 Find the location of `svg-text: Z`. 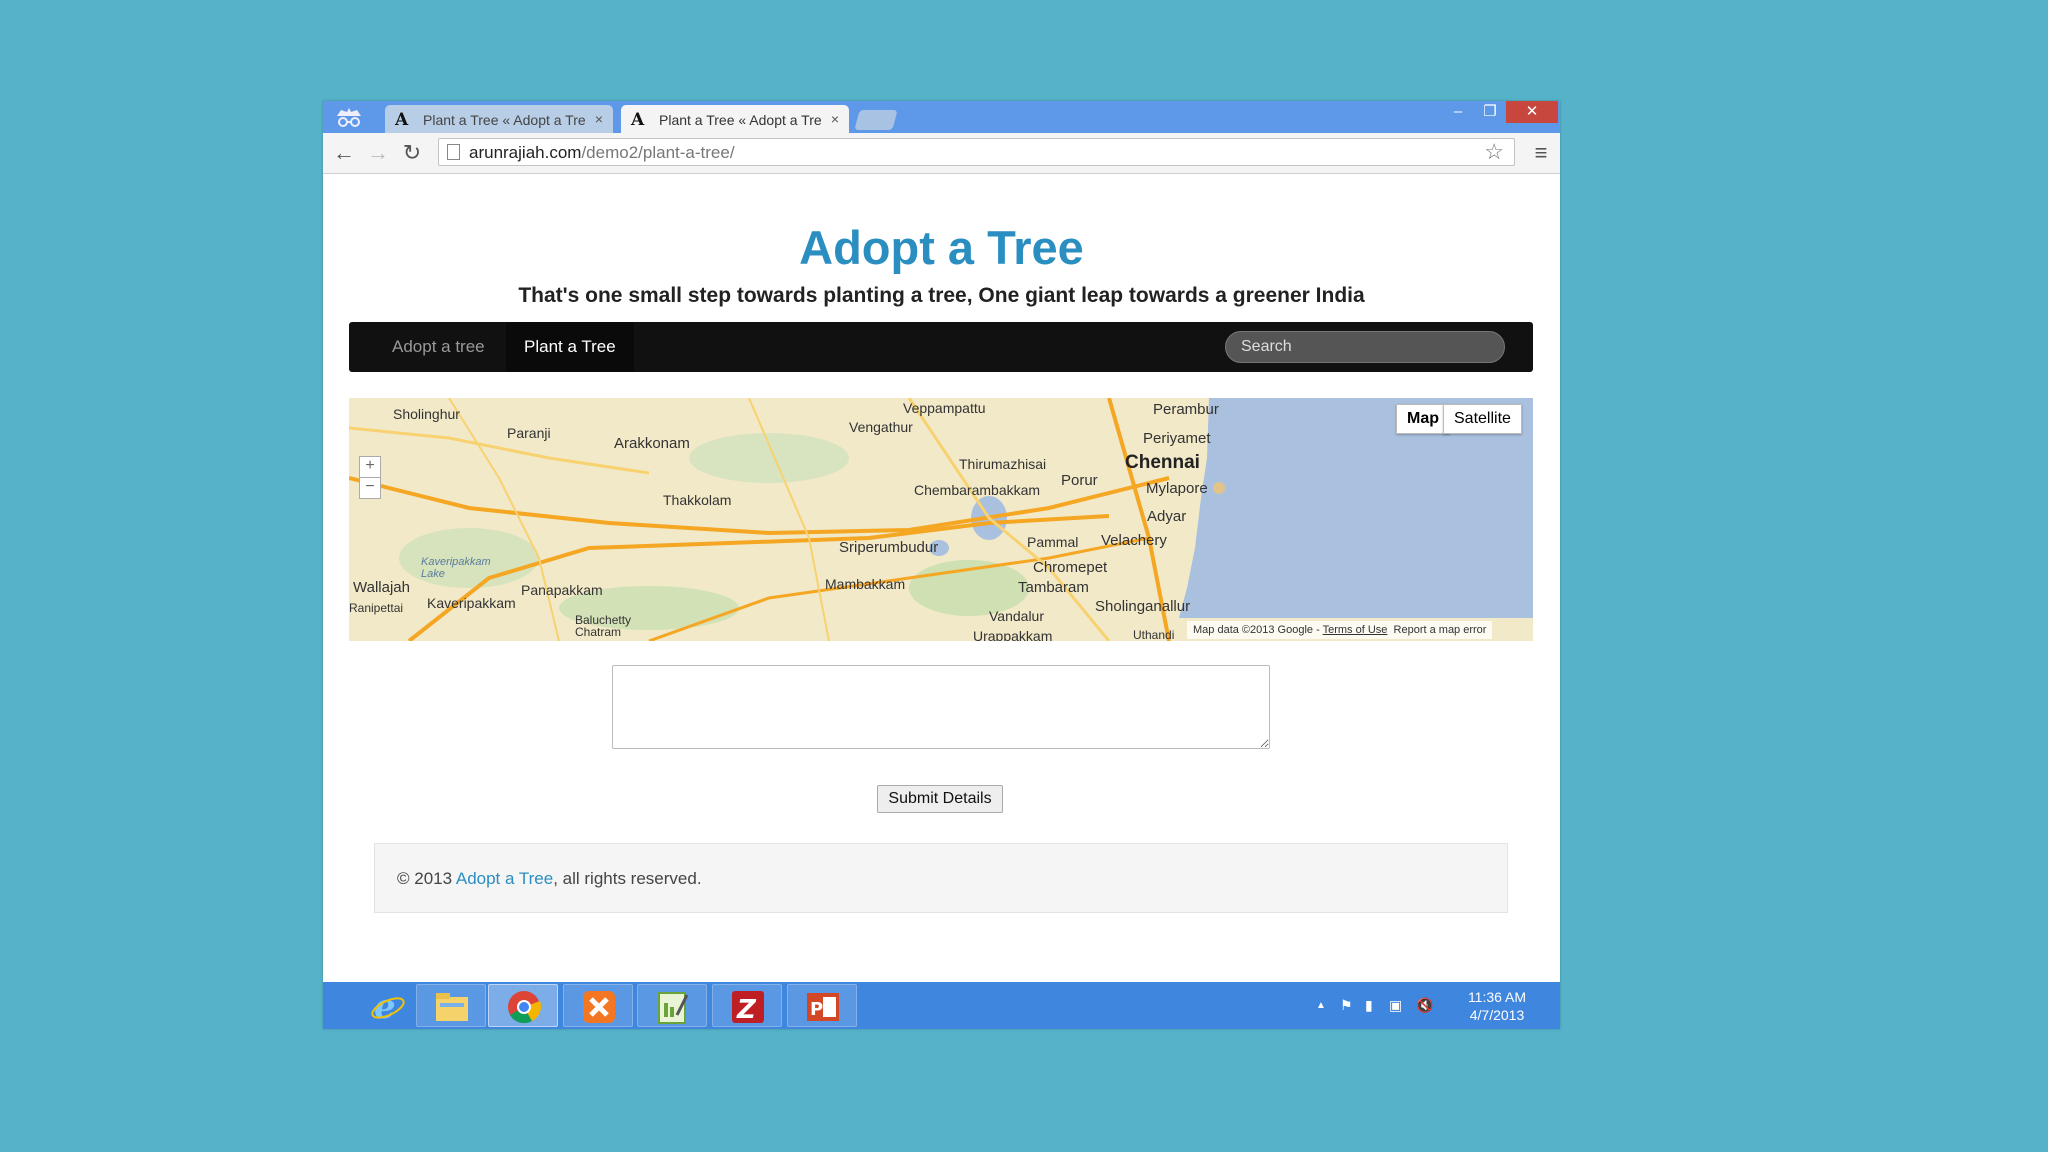

svg-text: Z is located at coordinates (746, 1010).